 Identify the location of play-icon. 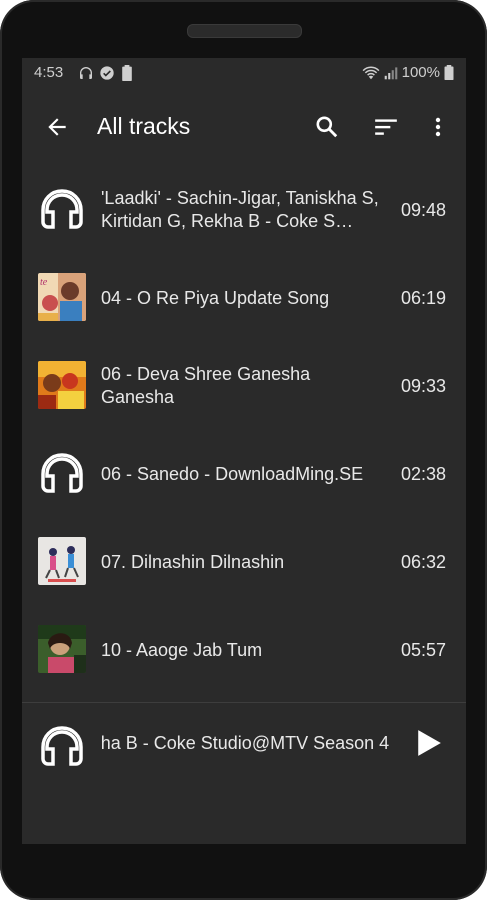
(429, 743).